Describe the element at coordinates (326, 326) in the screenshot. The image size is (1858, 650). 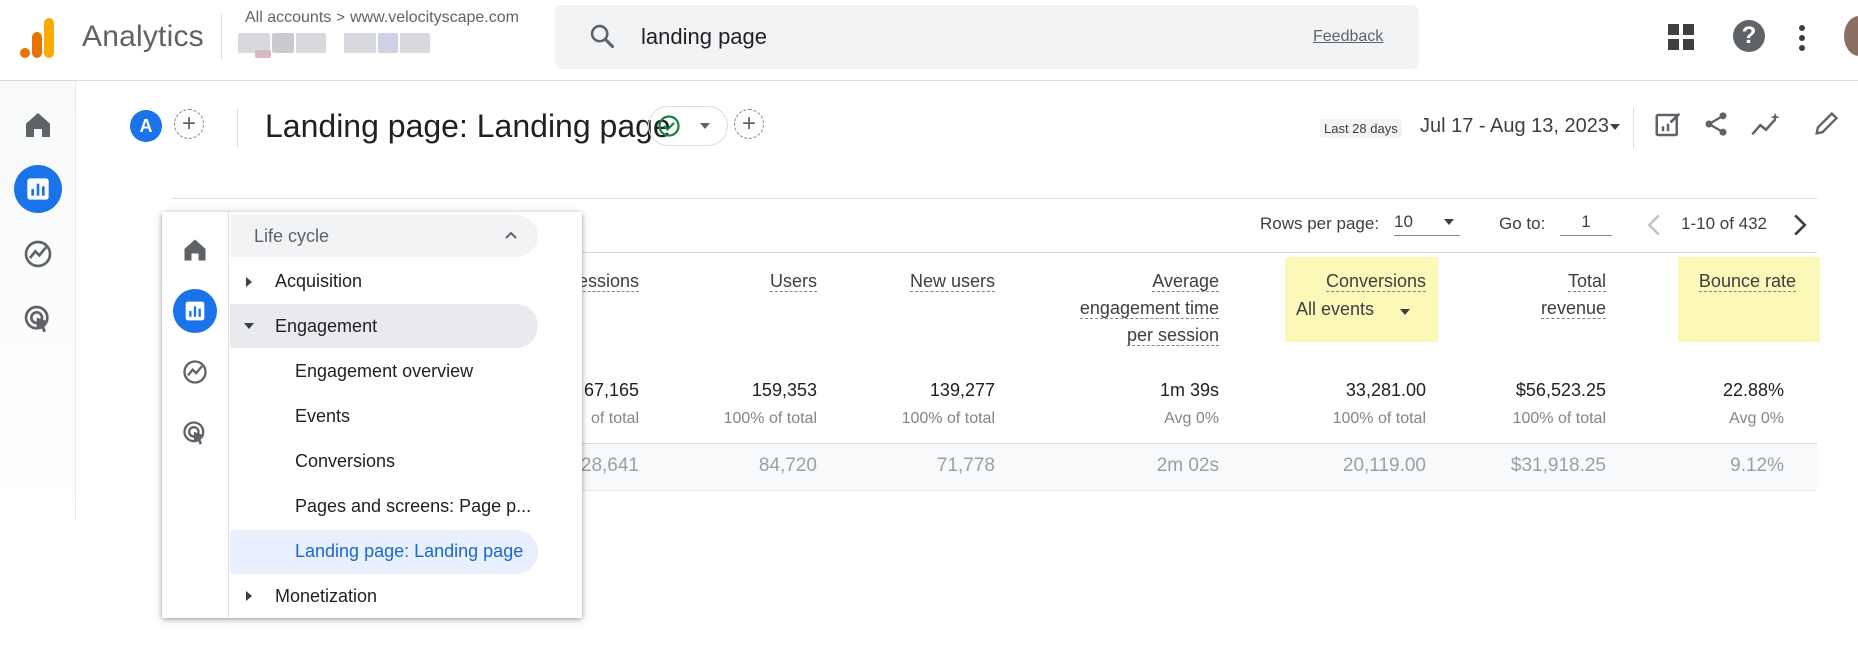
I see `nav-item-engagement: Engagement` at that location.